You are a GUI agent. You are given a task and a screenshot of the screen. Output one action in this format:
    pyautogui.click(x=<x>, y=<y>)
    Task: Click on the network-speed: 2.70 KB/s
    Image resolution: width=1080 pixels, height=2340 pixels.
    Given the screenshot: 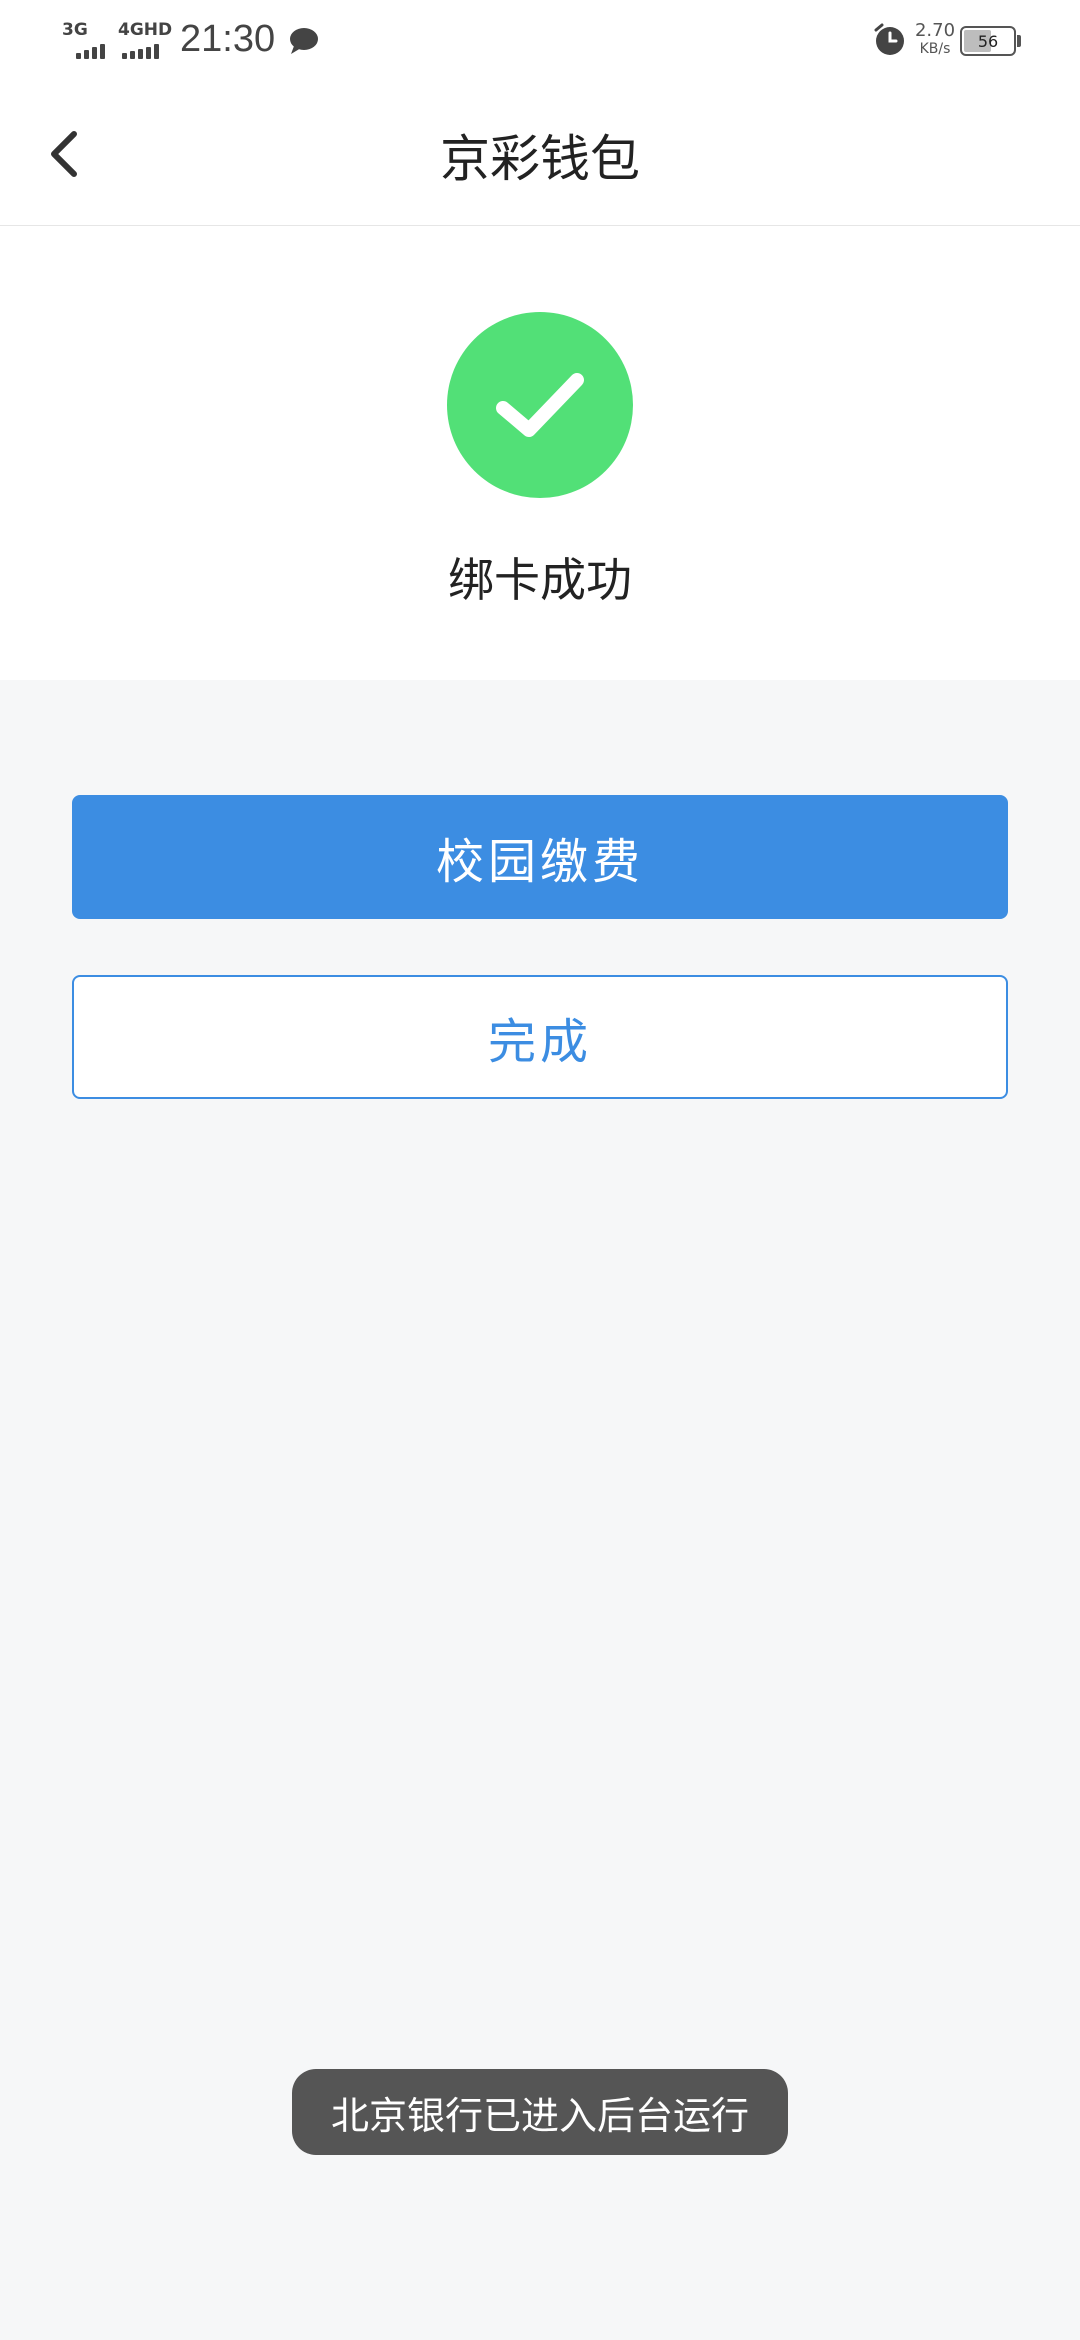 What is the action you would take?
    pyautogui.click(x=935, y=38)
    